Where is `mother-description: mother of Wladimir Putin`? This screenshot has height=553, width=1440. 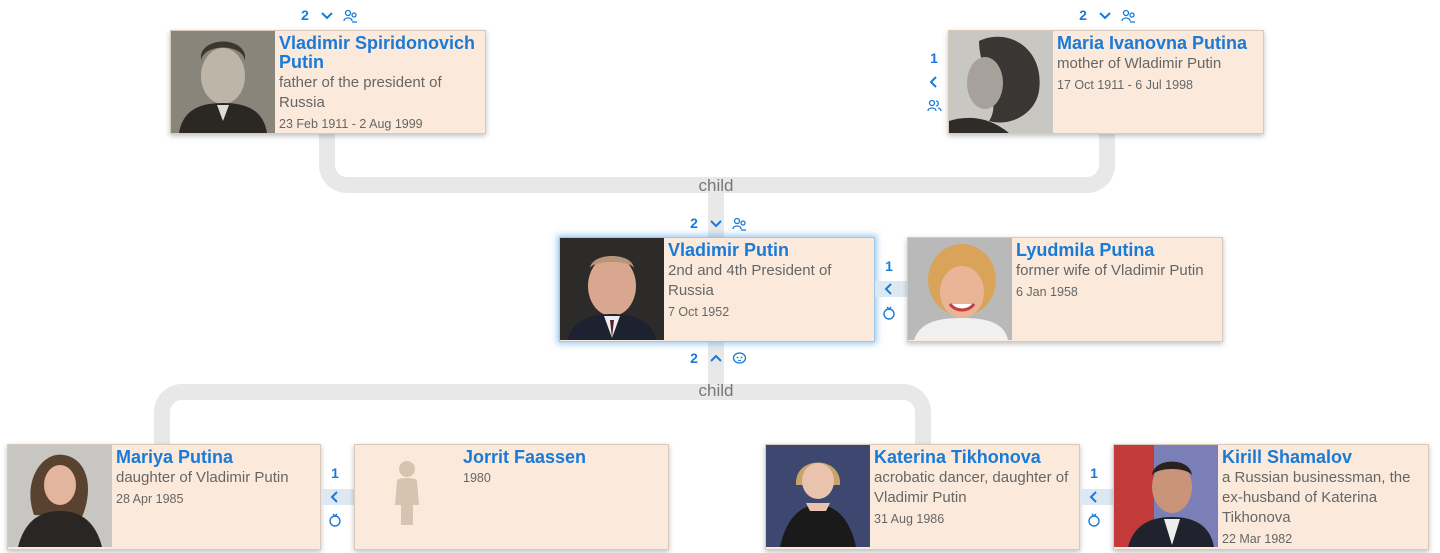
mother-description: mother of Wladimir Putin is located at coordinates (1139, 63).